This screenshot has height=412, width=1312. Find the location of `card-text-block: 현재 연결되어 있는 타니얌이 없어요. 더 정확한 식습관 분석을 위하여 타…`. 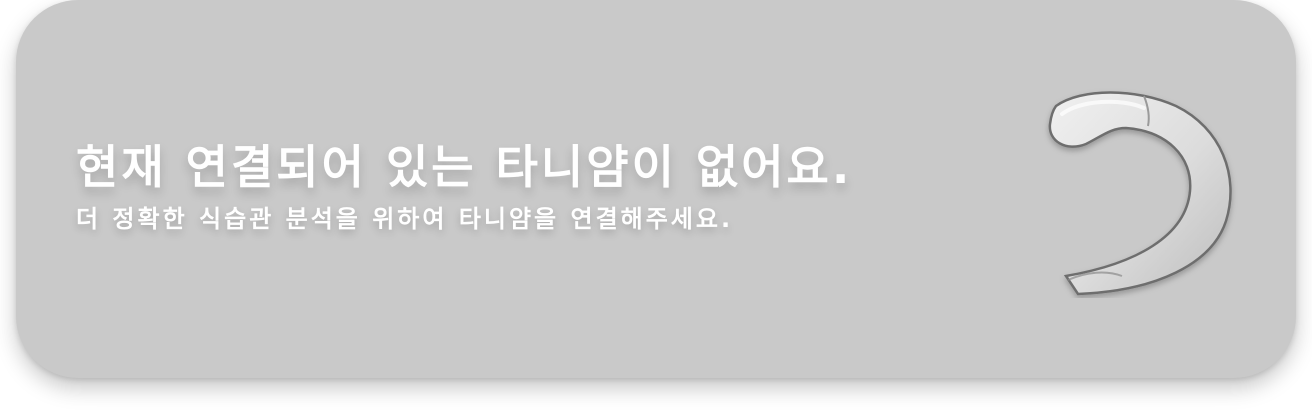

card-text-block: 현재 연결되어 있는 타니얌이 없어요. 더 정확한 식습관 분석을 위하여 타… is located at coordinates (464, 187).